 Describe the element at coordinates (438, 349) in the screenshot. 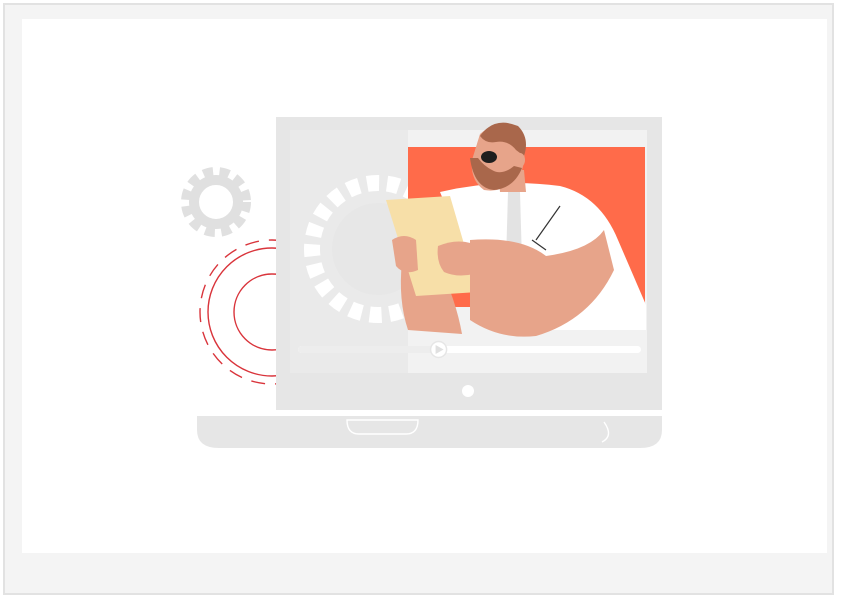

I see `play-icon` at that location.